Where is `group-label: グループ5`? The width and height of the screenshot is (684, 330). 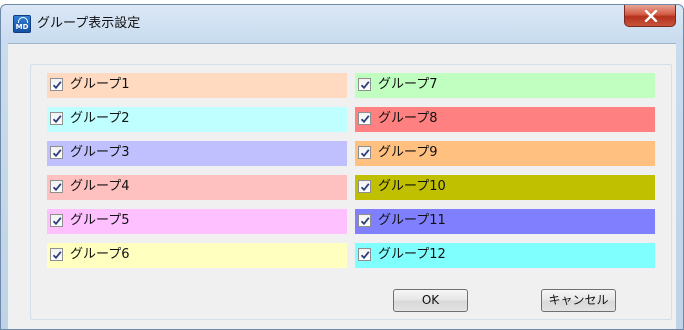
group-label: グループ5 is located at coordinates (100, 221).